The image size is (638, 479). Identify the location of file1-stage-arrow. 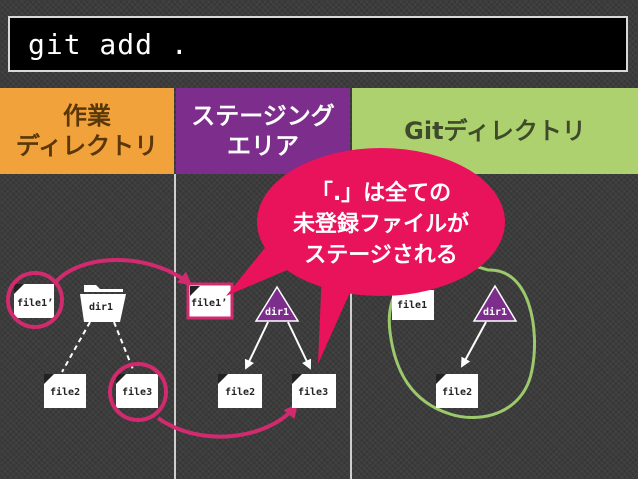
(122, 272).